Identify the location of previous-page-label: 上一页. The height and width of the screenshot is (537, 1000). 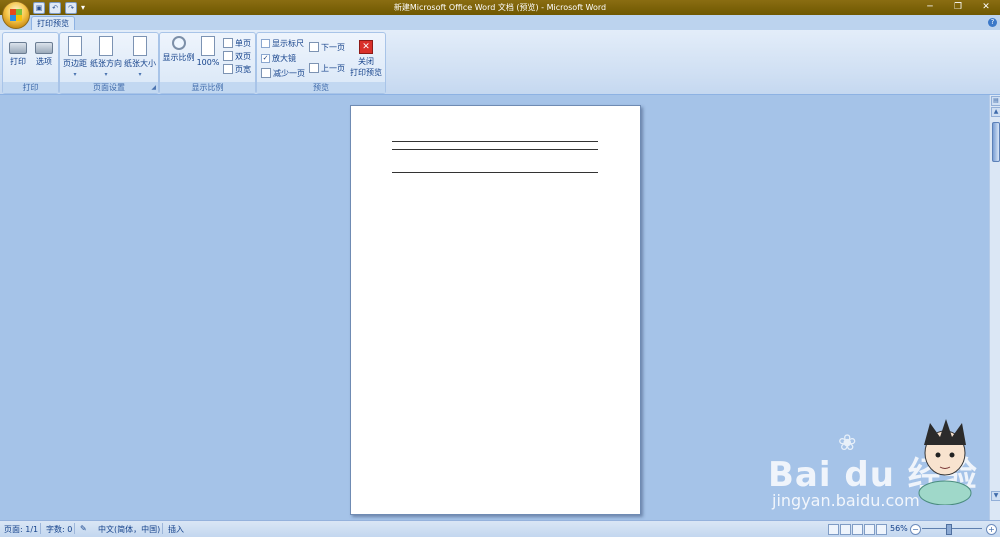
(333, 68).